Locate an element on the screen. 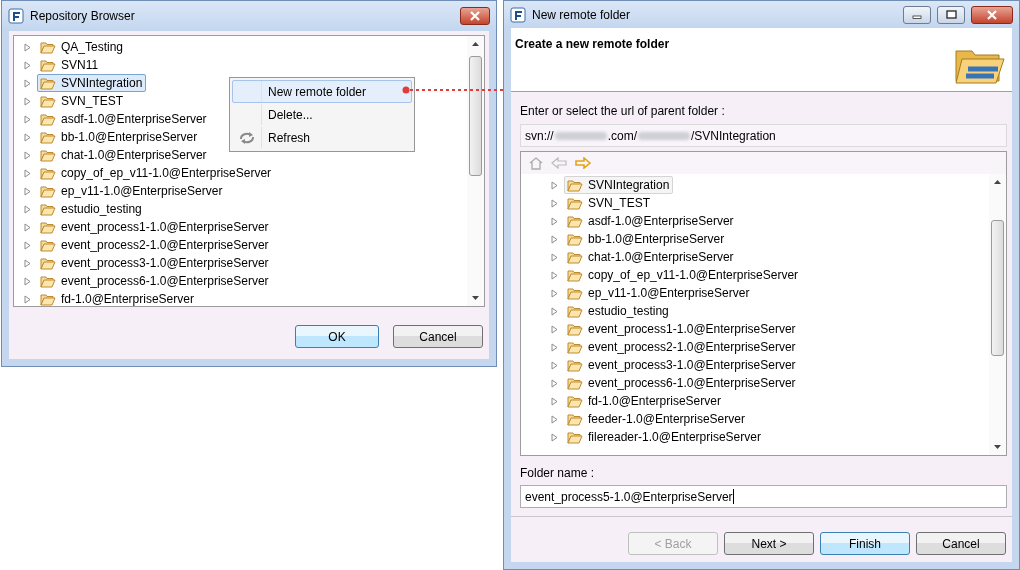  window-title: New remote folder is located at coordinates (581, 14).